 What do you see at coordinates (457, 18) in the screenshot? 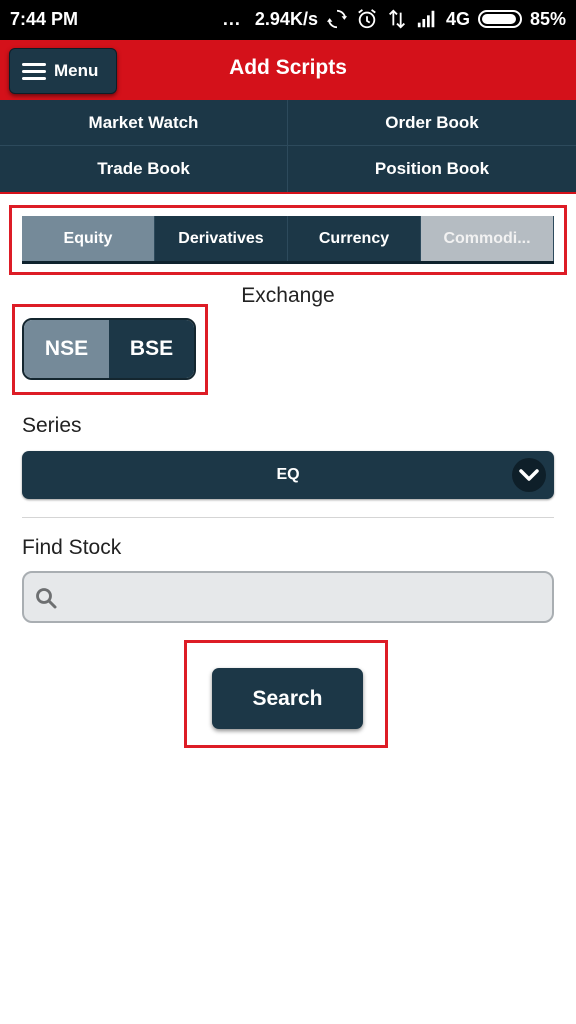
I see `status-network: 4G` at bounding box center [457, 18].